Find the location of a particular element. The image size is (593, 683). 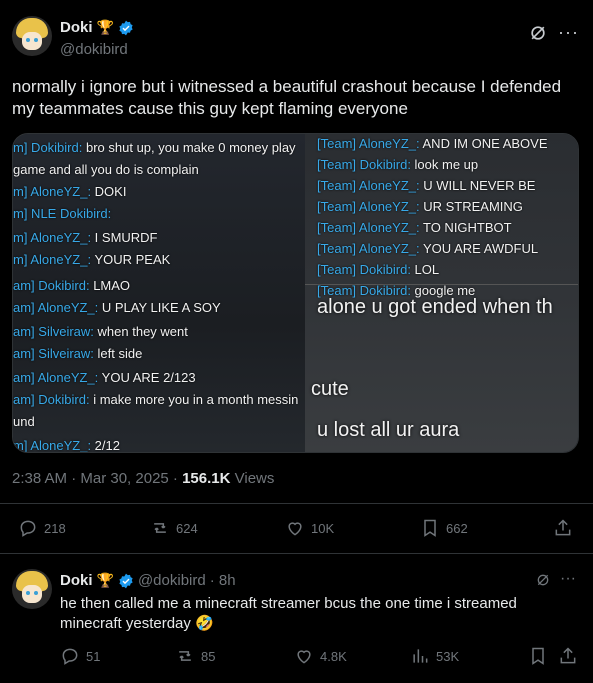

reply-avatar is located at coordinates (32, 589).